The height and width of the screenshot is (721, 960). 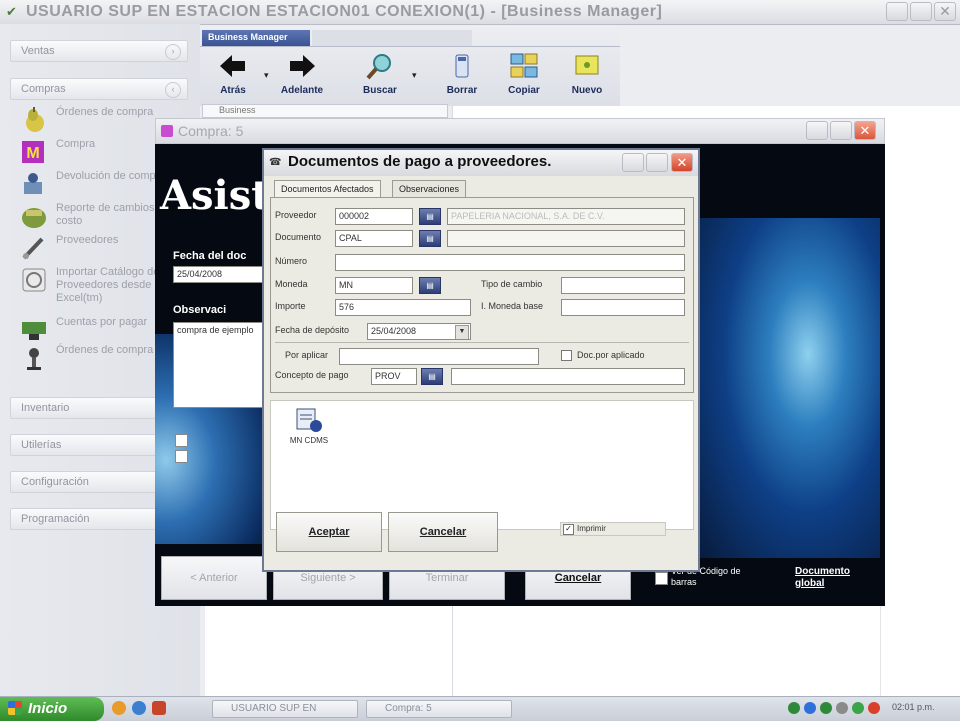 What do you see at coordinates (394, 376) in the screenshot?
I see `concepto-field: PROV` at bounding box center [394, 376].